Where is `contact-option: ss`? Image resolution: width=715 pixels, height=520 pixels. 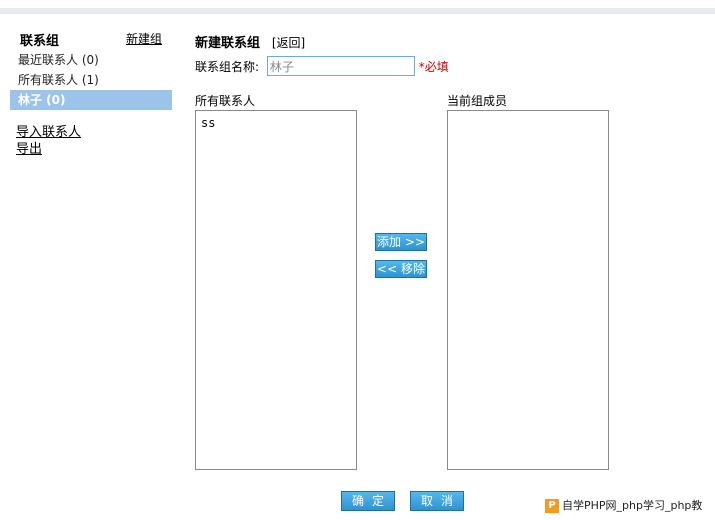 contact-option: ss is located at coordinates (276, 123).